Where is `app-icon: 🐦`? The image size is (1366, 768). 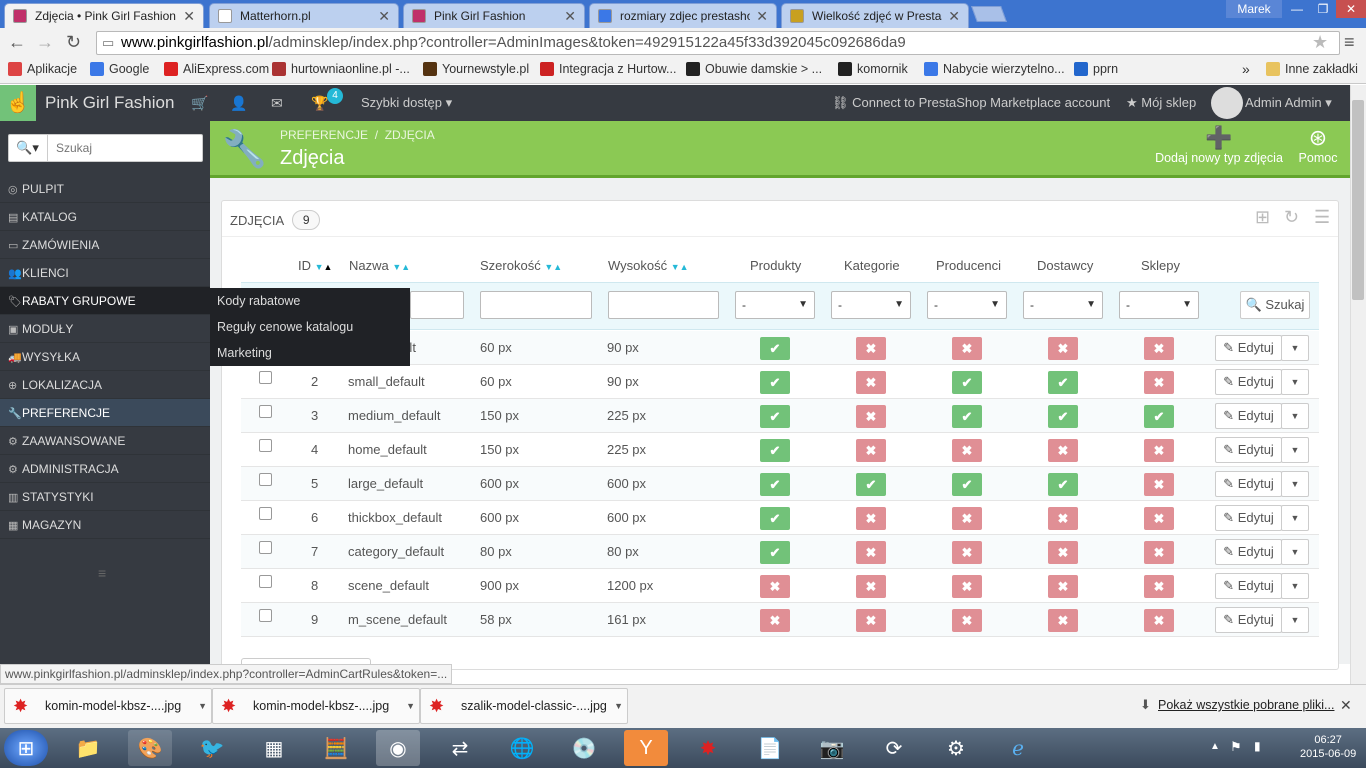
app-icon: 🐦 is located at coordinates (212, 748).